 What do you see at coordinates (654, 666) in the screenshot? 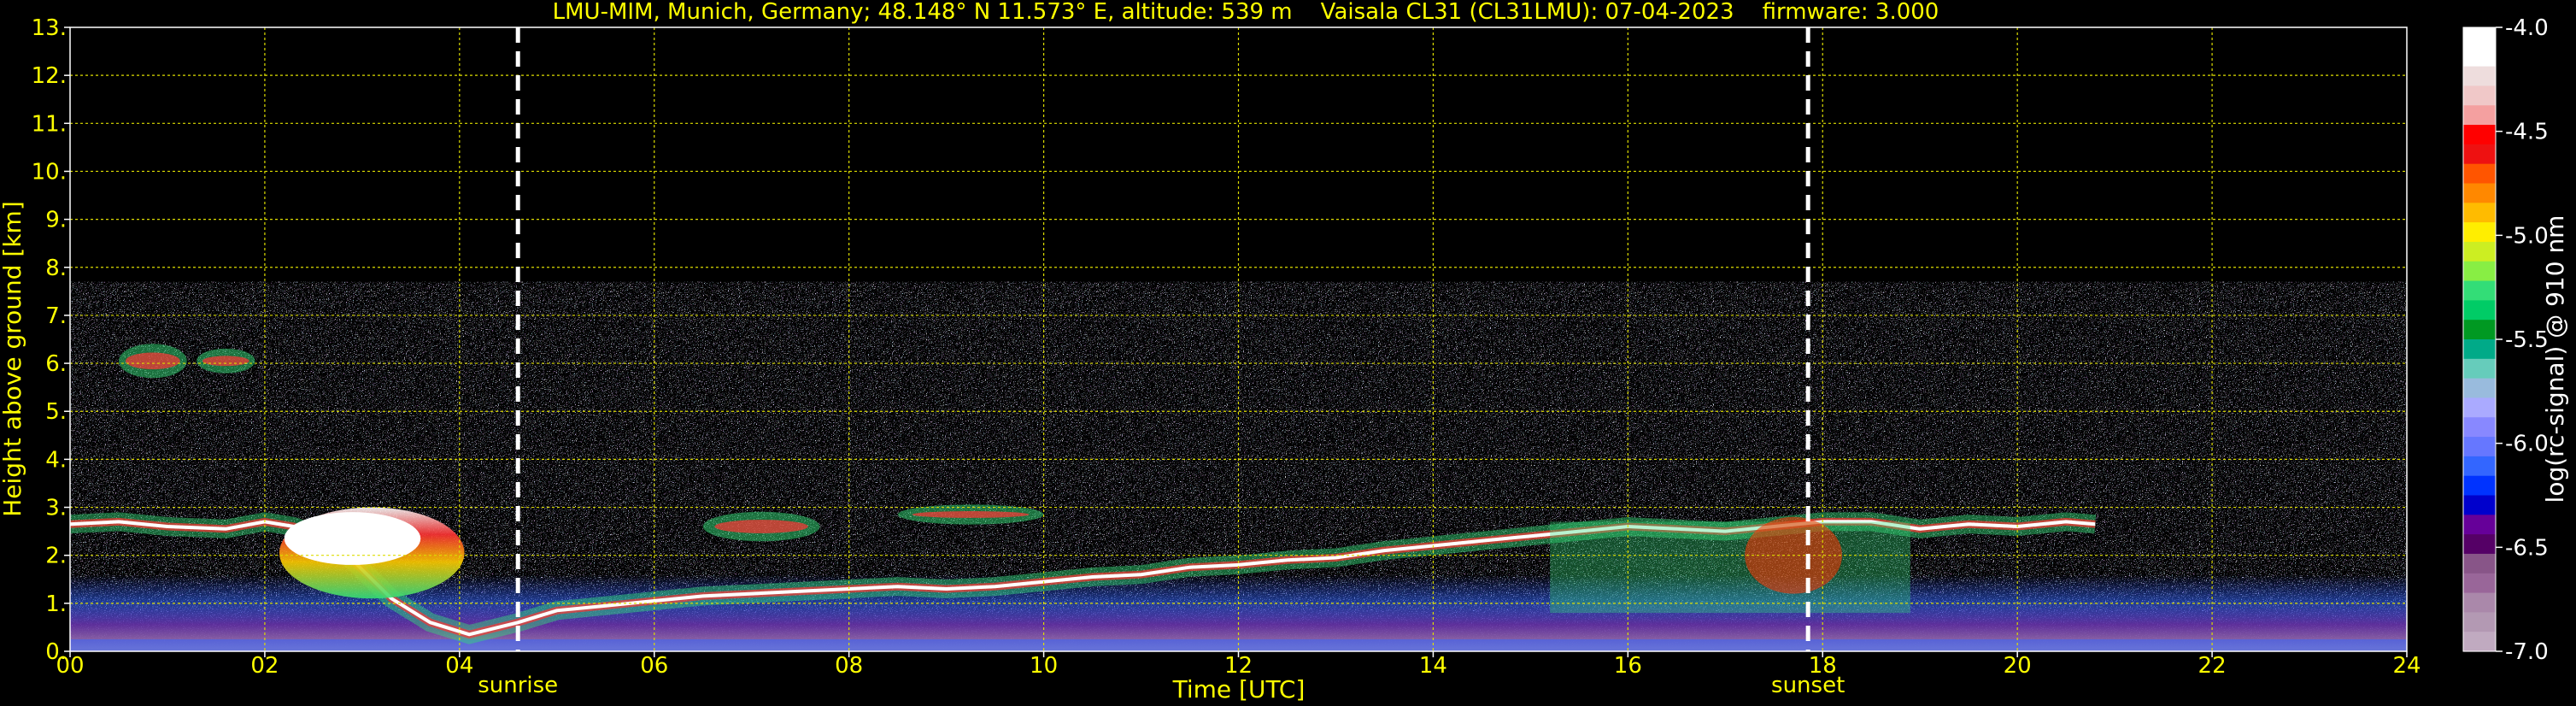
I see `x-tick-label: 06` at bounding box center [654, 666].